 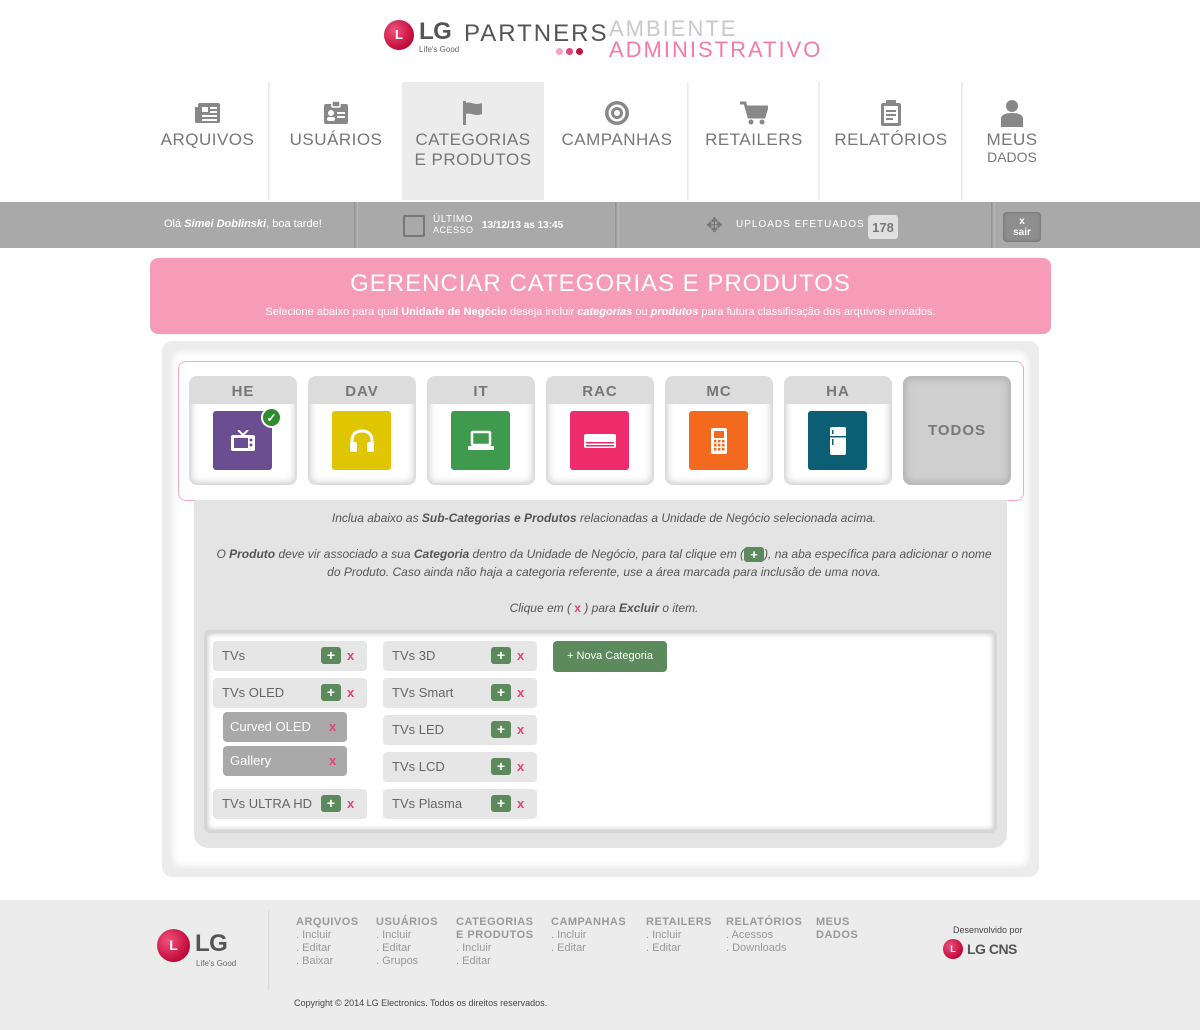 I want to click on greeting-prefix: Olá, so click(x=174, y=224).